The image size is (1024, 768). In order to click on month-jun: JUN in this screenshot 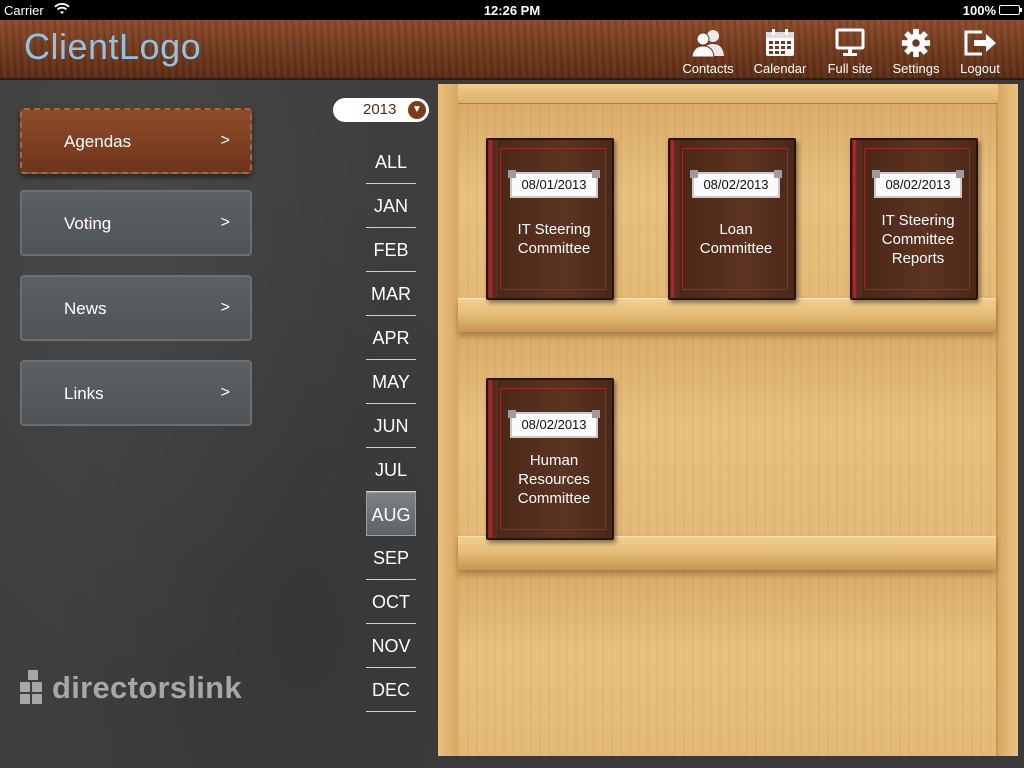, I will do `click(391, 426)`.